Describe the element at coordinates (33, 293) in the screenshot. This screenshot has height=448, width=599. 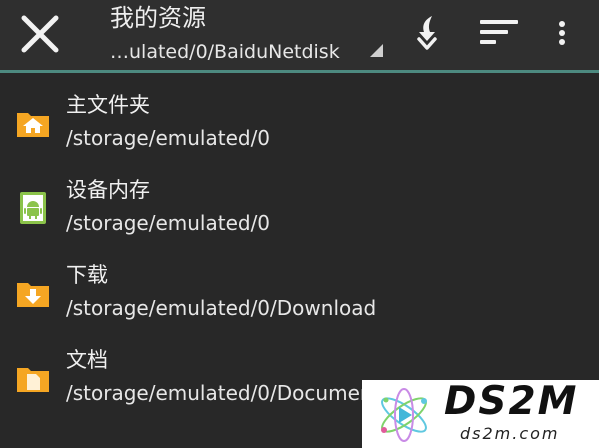
I see `download-folder-icon` at that location.